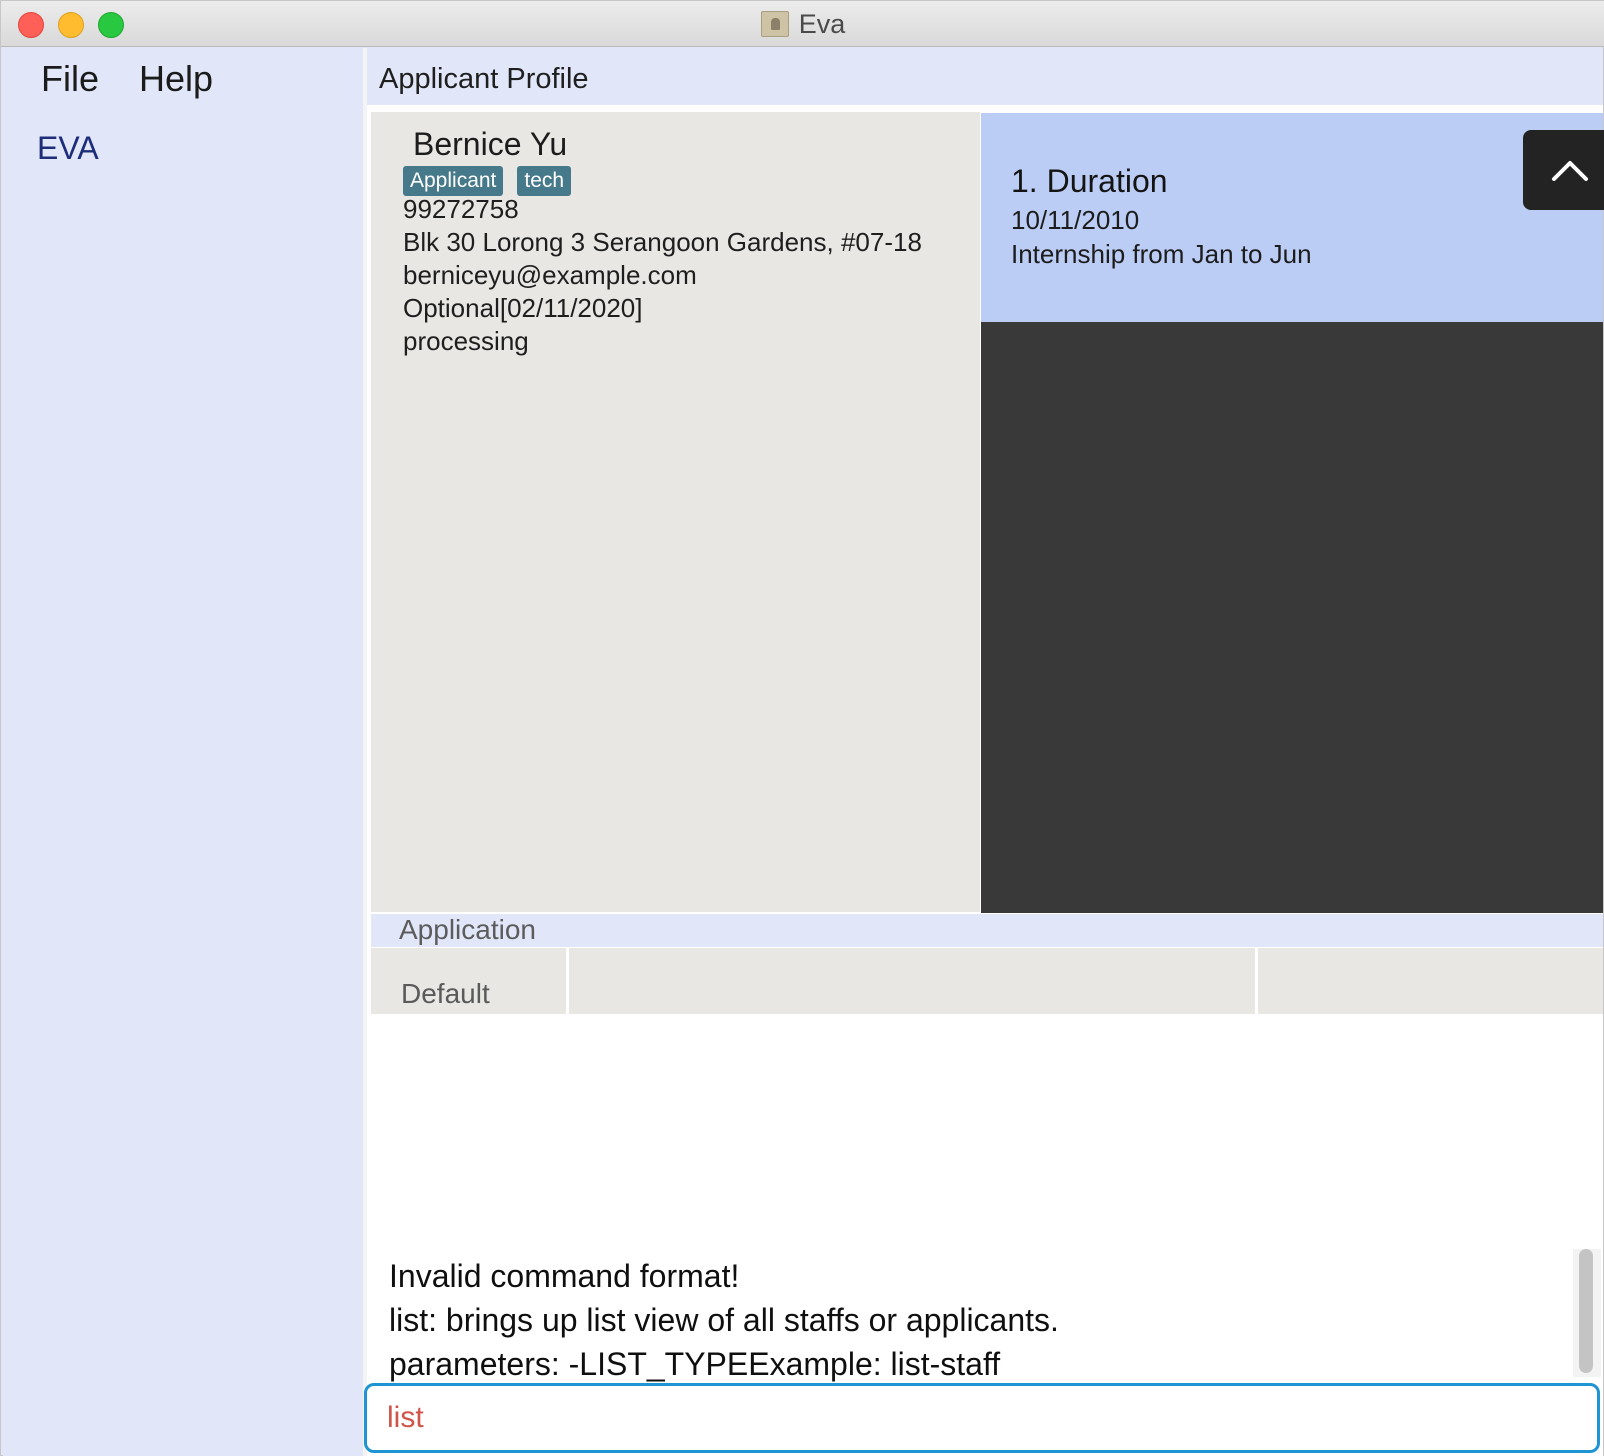 The width and height of the screenshot is (1604, 1456). Describe the element at coordinates (70, 79) in the screenshot. I see `menu-file: File` at that location.